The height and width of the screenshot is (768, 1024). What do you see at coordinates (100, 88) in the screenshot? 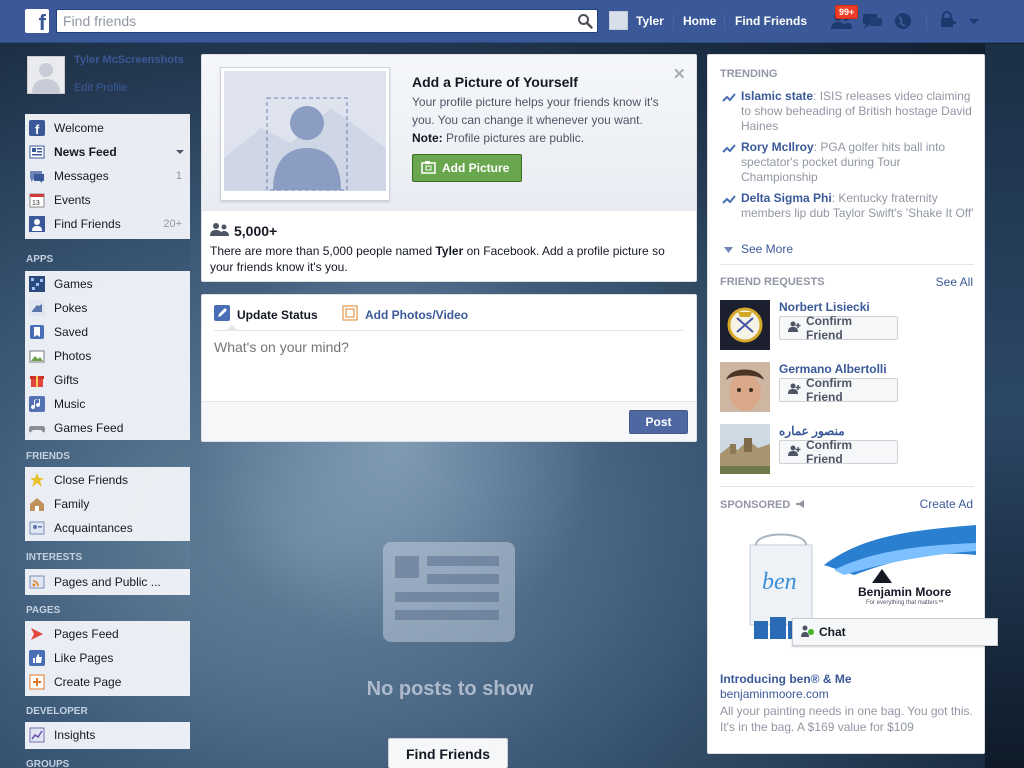
I see `edit-profile-link: Edit Profile` at bounding box center [100, 88].